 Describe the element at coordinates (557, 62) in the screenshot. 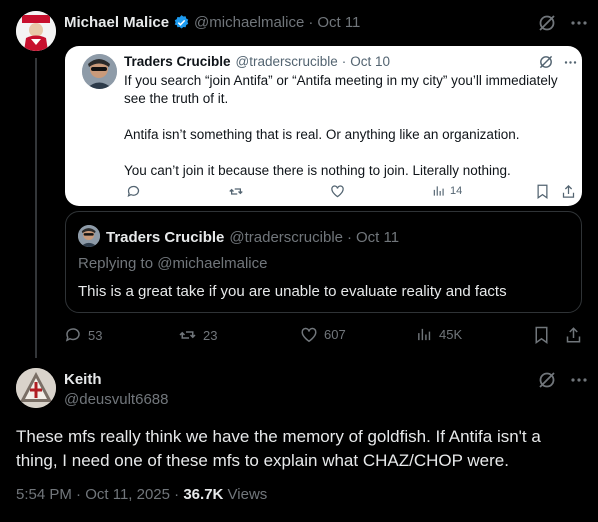

I see `quoted-top-actions` at that location.